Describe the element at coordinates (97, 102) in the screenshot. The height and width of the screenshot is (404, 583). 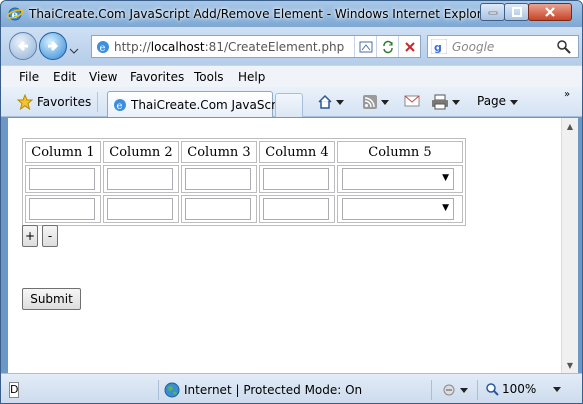
I see `toolbar-divider` at that location.